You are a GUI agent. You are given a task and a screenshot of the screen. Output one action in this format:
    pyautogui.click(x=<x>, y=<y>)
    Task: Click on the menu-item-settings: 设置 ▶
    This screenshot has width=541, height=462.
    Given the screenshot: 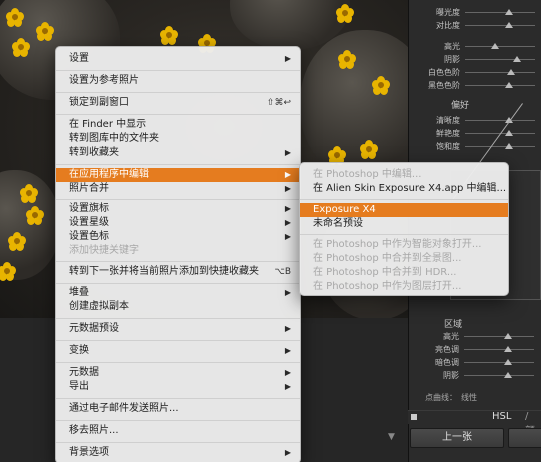 What is the action you would take?
    pyautogui.click(x=178, y=59)
    